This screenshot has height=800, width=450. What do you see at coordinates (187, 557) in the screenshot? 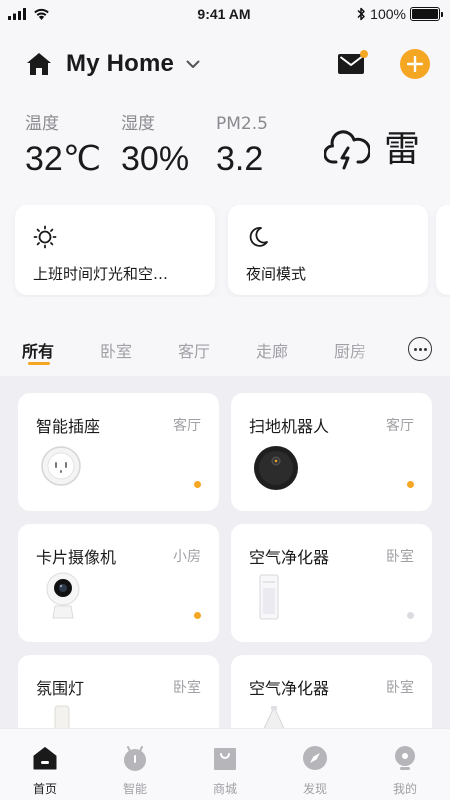
I see `device-room: 小房` at bounding box center [187, 557].